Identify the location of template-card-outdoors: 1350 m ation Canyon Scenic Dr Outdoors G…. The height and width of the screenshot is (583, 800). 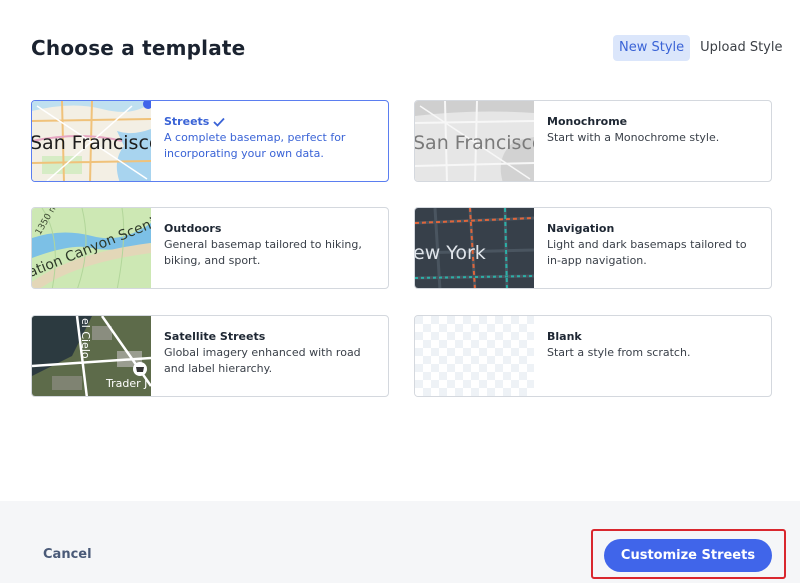
(210, 248).